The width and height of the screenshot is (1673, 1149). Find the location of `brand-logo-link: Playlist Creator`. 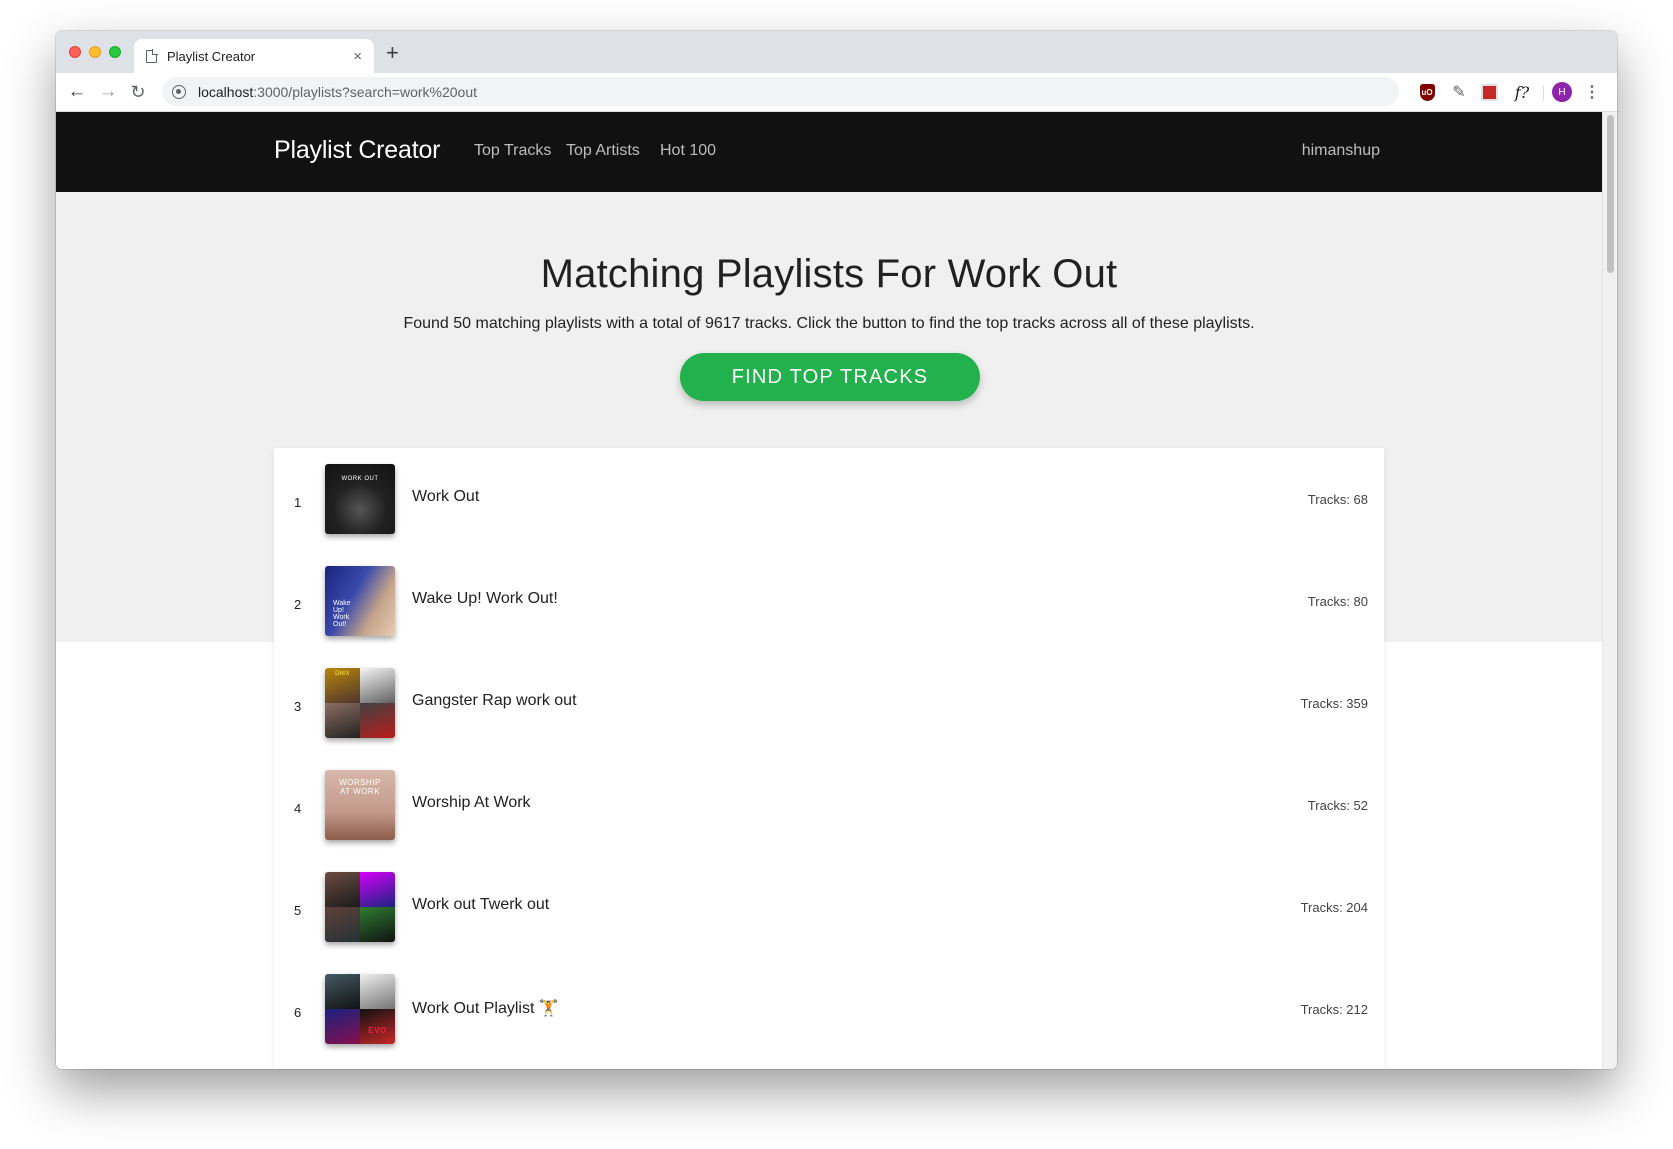

brand-logo-link: Playlist Creator is located at coordinates (357, 150).